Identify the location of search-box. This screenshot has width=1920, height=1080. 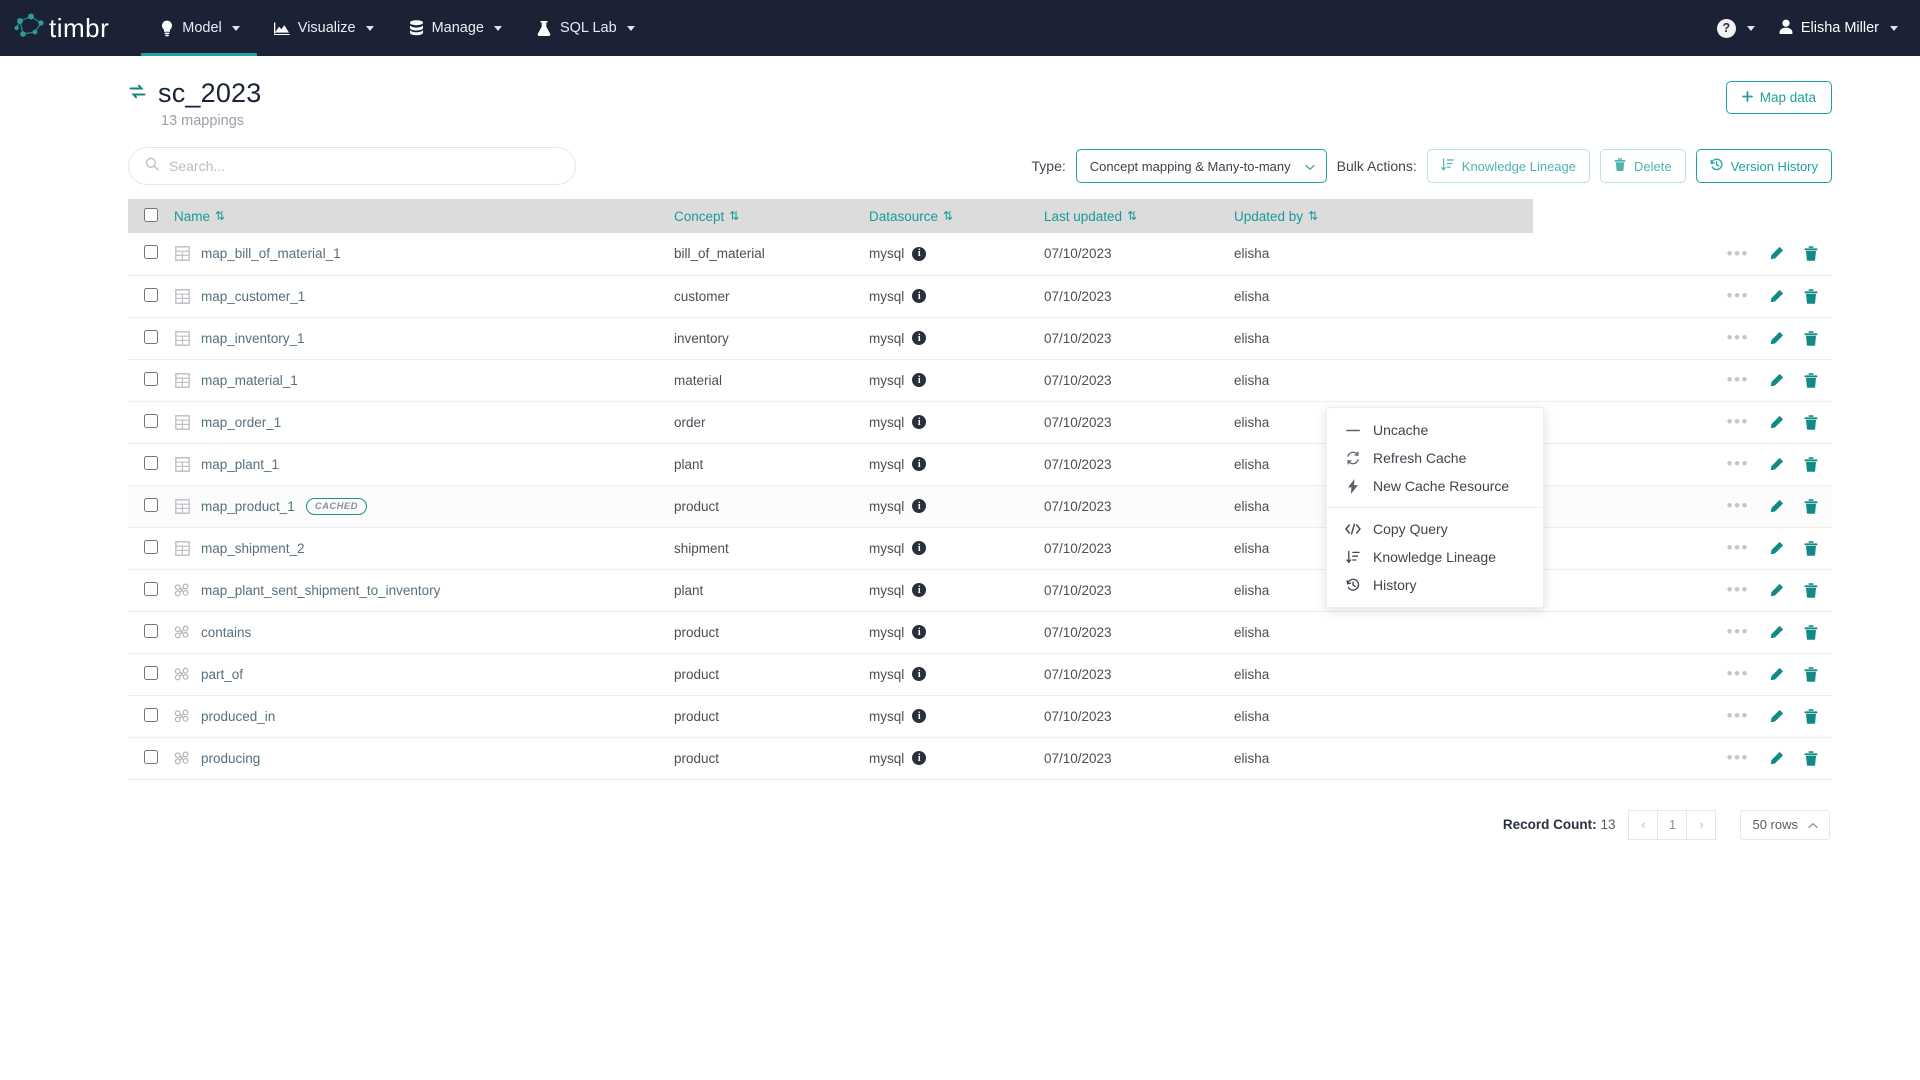
(352, 166).